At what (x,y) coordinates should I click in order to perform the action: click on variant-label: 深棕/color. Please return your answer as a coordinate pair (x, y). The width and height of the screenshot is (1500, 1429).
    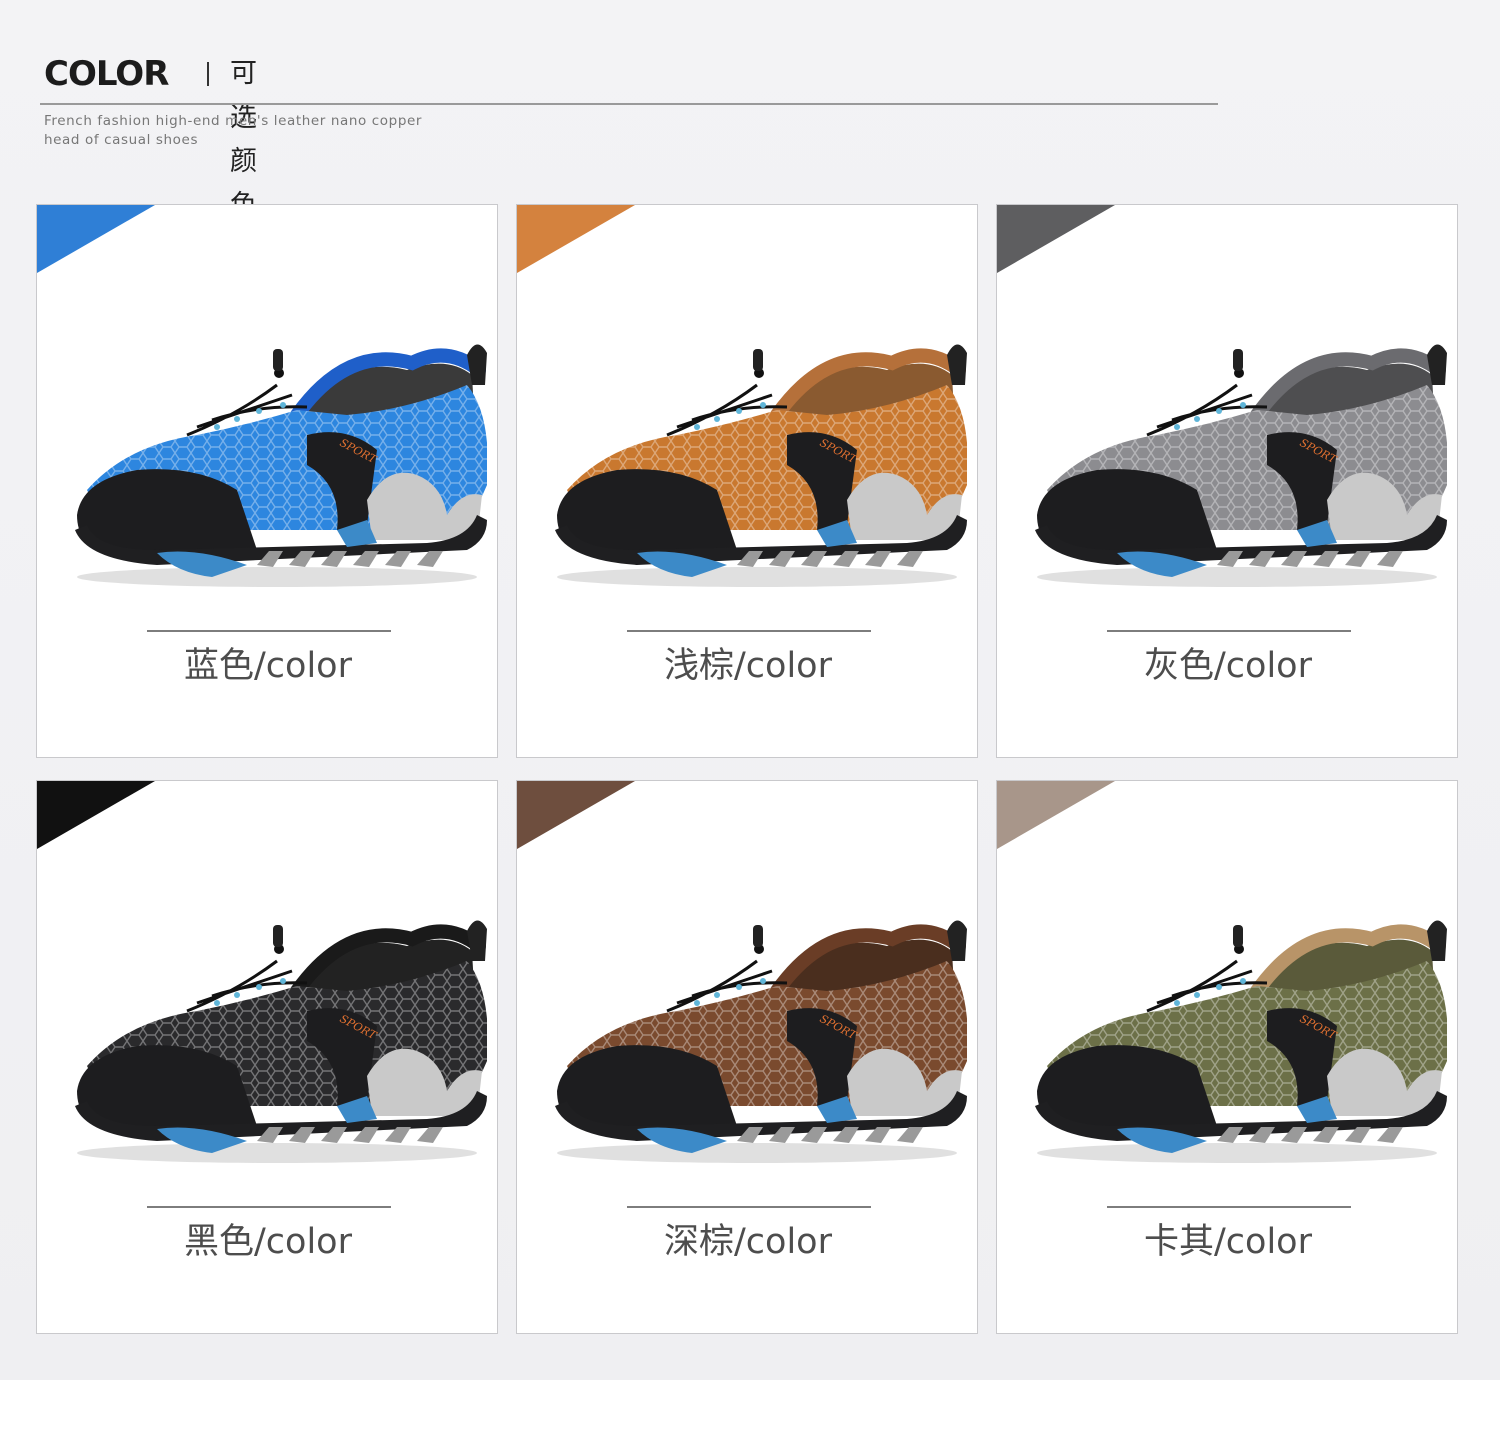
    Looking at the image, I should click on (748, 1242).